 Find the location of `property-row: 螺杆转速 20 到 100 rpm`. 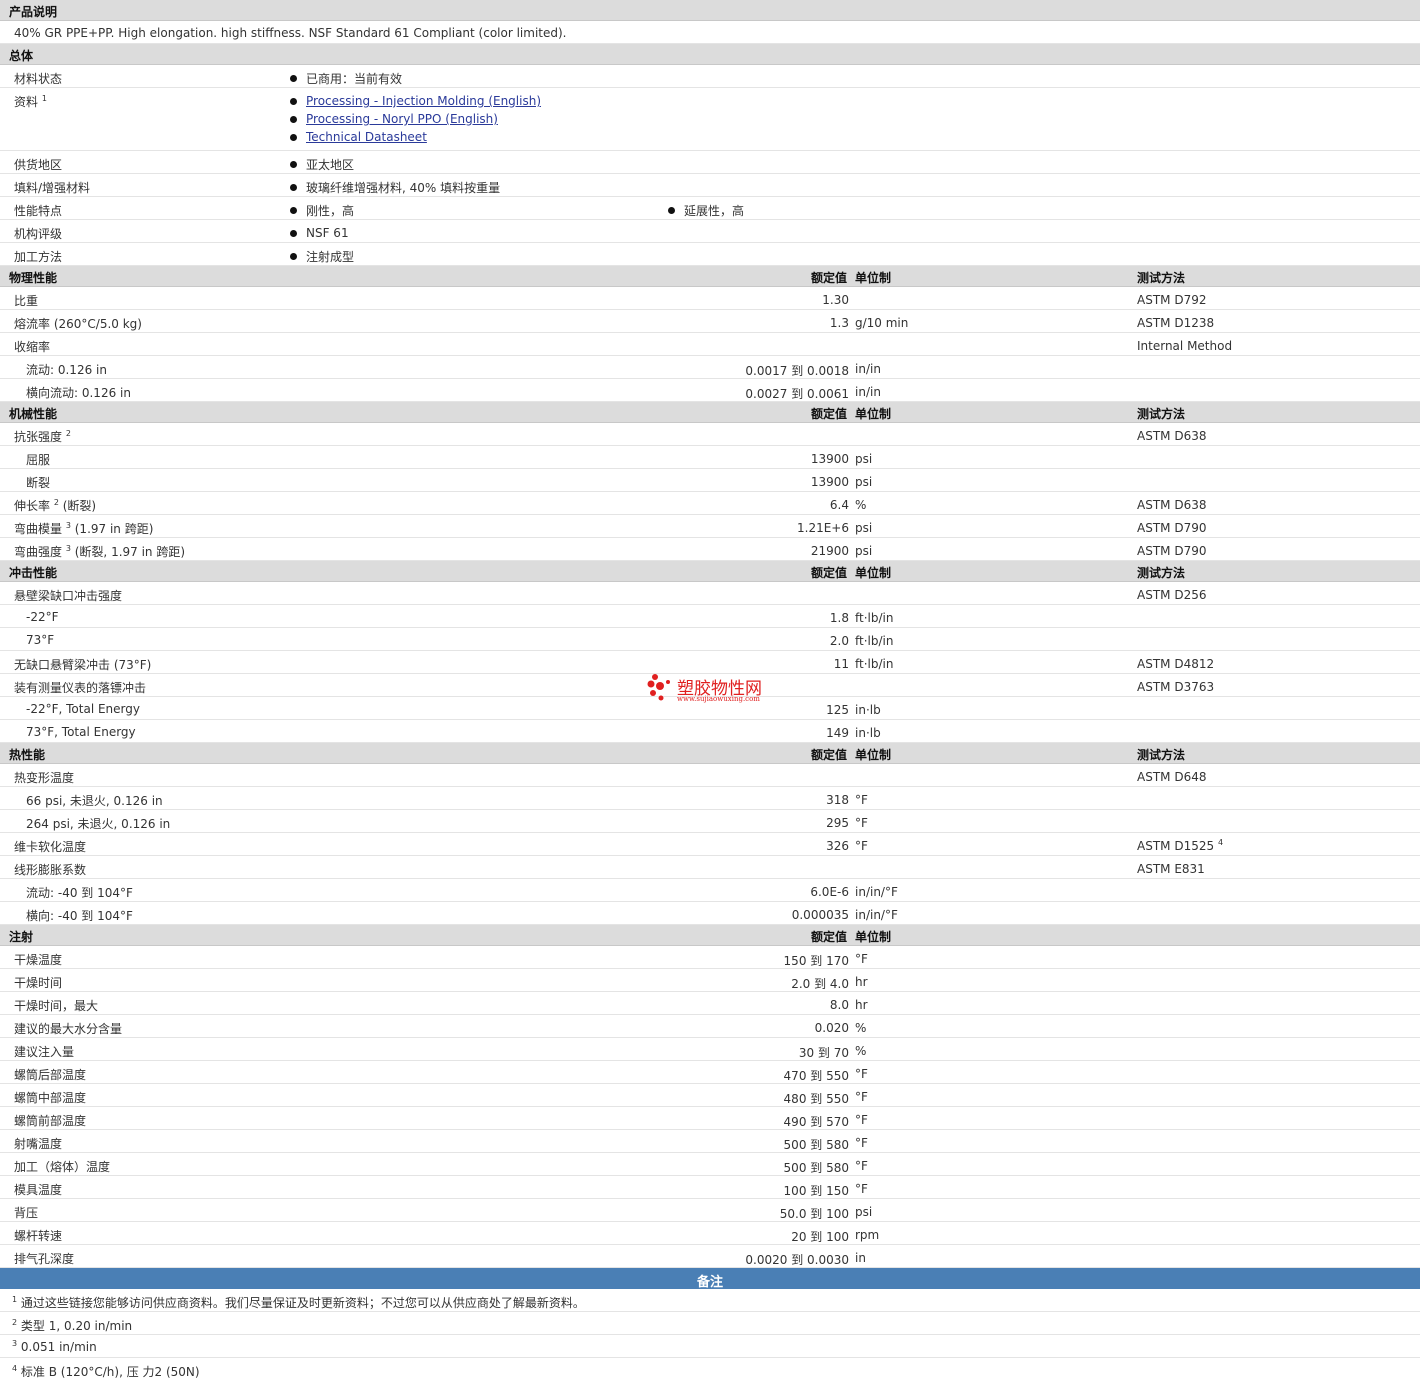

property-row: 螺杆转速 20 到 100 rpm is located at coordinates (710, 1233).